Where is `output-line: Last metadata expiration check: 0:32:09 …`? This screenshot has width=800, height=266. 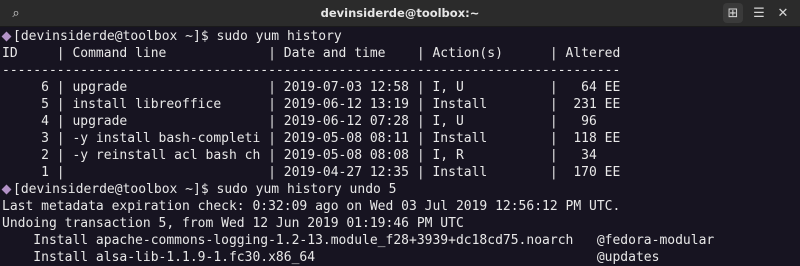
output-line: Last metadata expiration check: 0:32:09 … is located at coordinates (311, 206).